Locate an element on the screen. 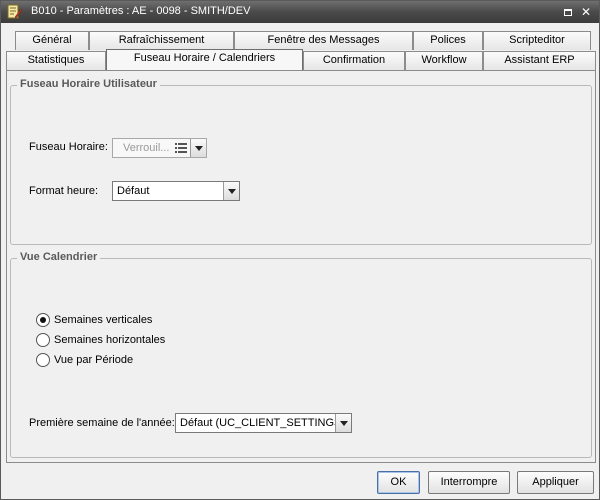 The width and height of the screenshot is (600, 500). app-icon is located at coordinates (14, 11).